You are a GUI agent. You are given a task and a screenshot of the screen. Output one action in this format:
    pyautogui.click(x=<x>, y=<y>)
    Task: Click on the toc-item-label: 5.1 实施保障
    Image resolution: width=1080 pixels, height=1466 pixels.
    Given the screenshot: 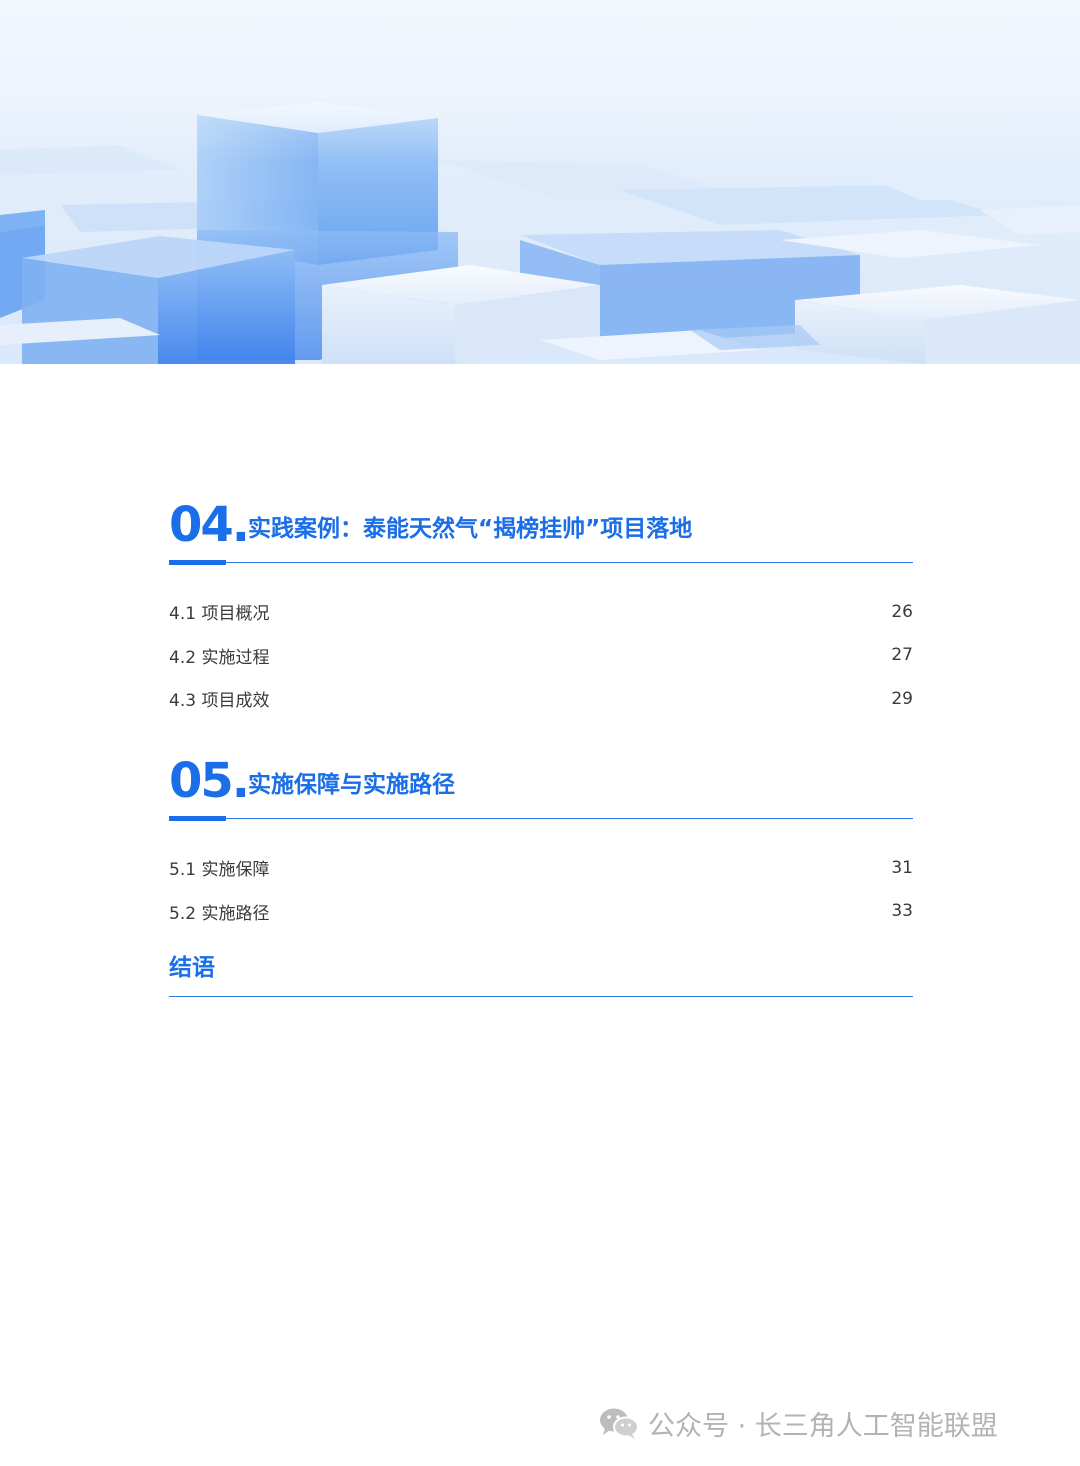 What is the action you would take?
    pyautogui.click(x=219, y=870)
    